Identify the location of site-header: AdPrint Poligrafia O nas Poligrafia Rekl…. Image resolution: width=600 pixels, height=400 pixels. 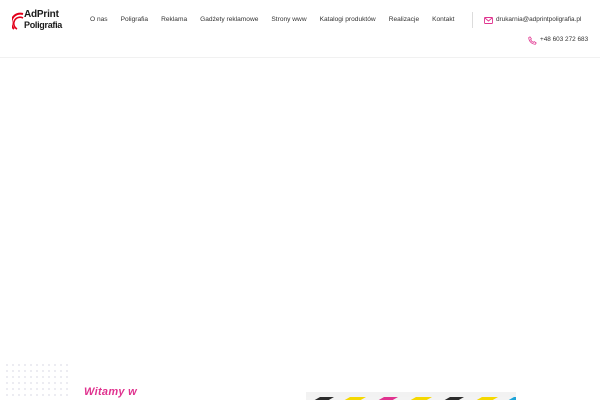
(300, 29).